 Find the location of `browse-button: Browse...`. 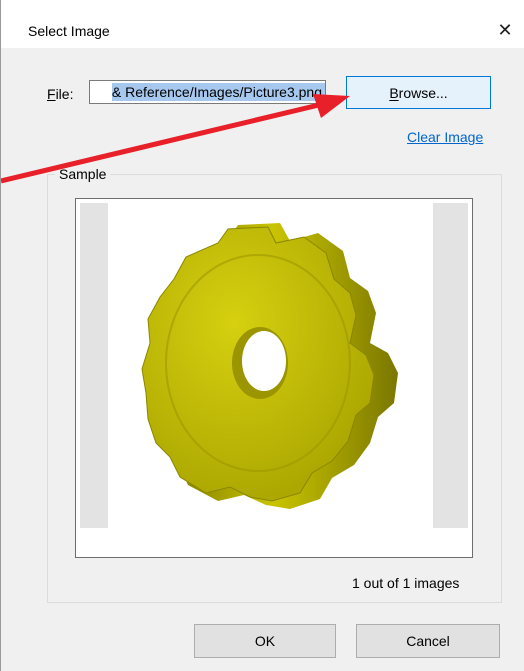

browse-button: Browse... is located at coordinates (418, 92).